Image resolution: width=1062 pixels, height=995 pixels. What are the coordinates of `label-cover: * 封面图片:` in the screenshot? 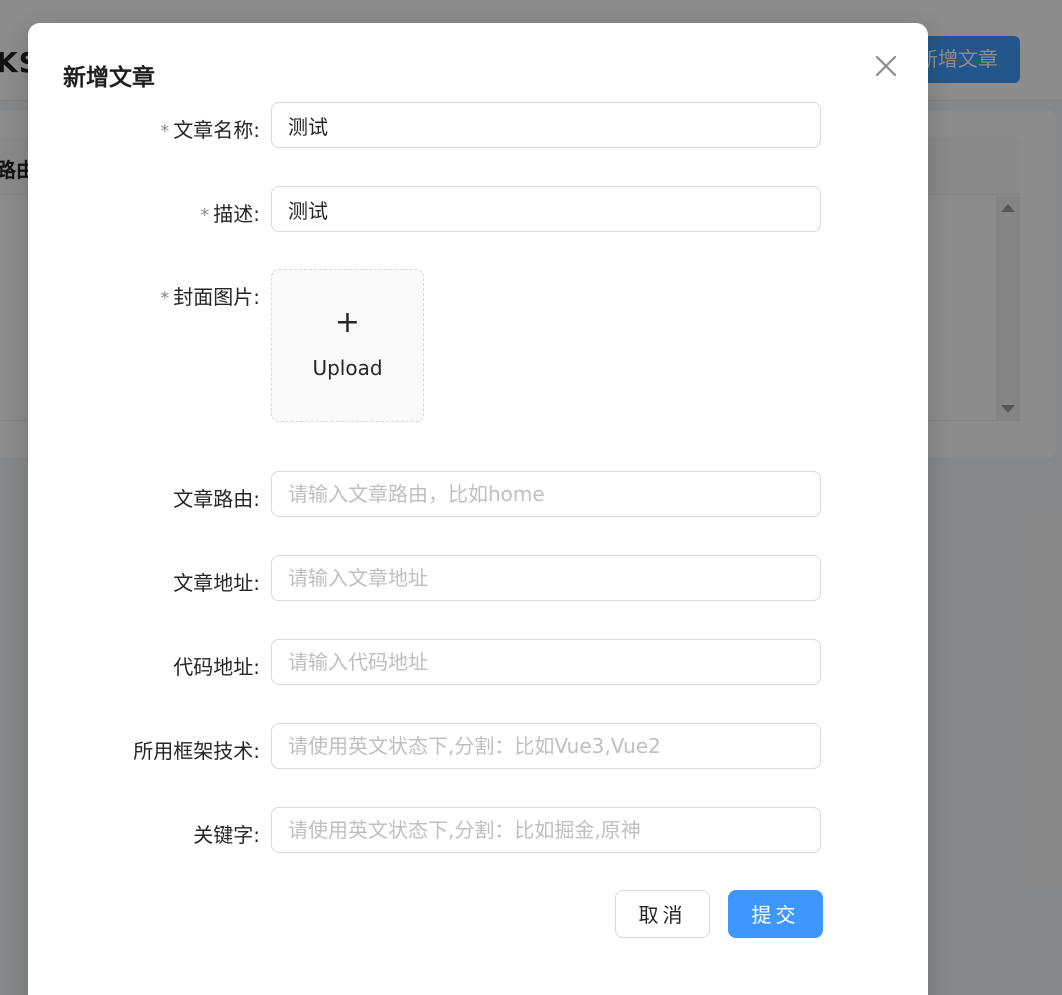 It's located at (210, 295).